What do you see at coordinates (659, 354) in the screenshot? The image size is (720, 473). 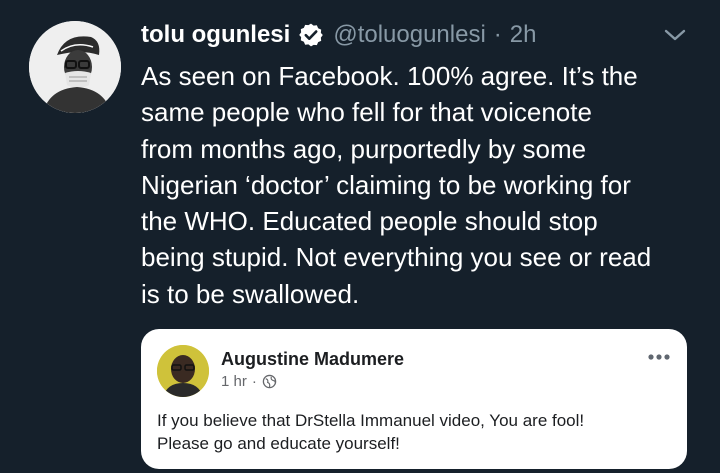 I see `more-horizontal-icon` at bounding box center [659, 354].